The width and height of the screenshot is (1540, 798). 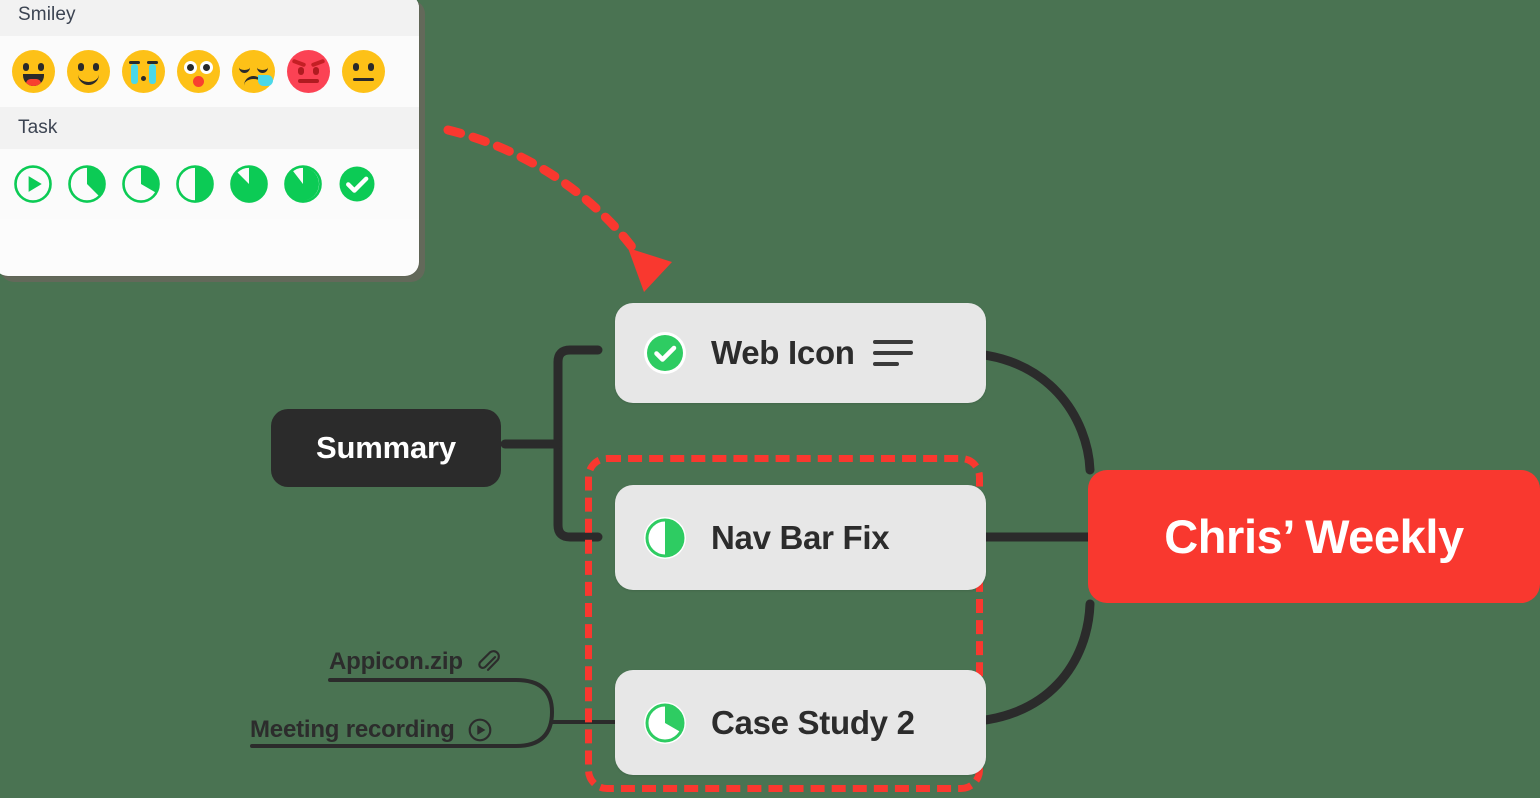 I want to click on picker-row-smiley, so click(x=209, y=71).